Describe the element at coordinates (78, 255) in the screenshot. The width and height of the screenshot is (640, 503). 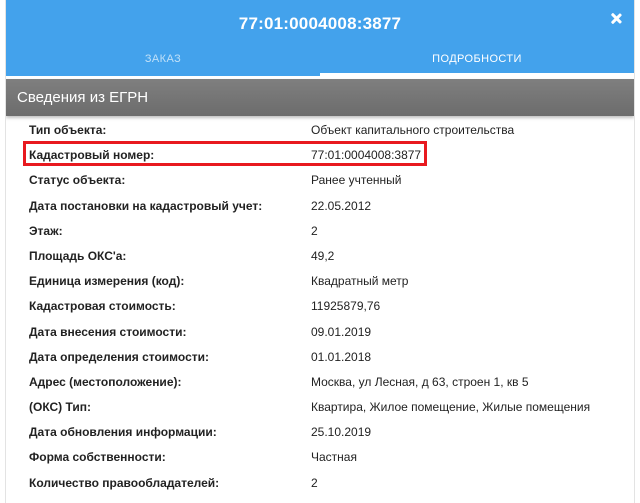
I see `row-label: Площадь ОКС'a:` at that location.